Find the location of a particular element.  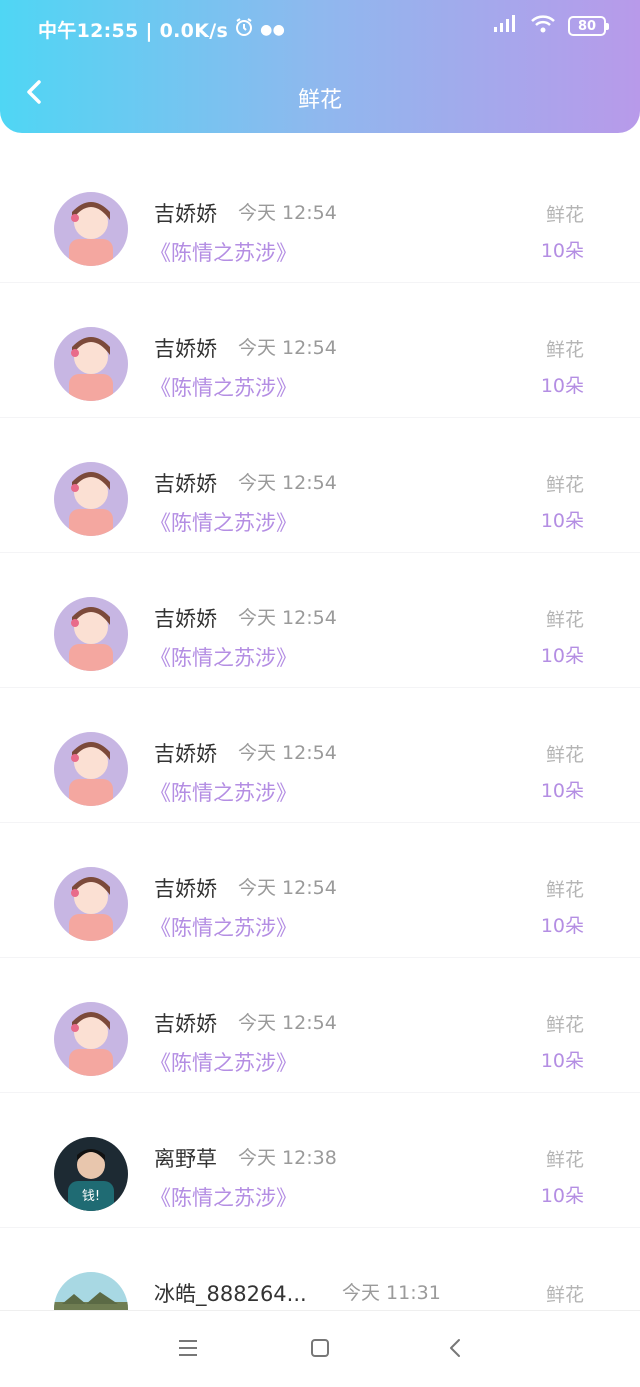

menu-button is located at coordinates (188, 1350).